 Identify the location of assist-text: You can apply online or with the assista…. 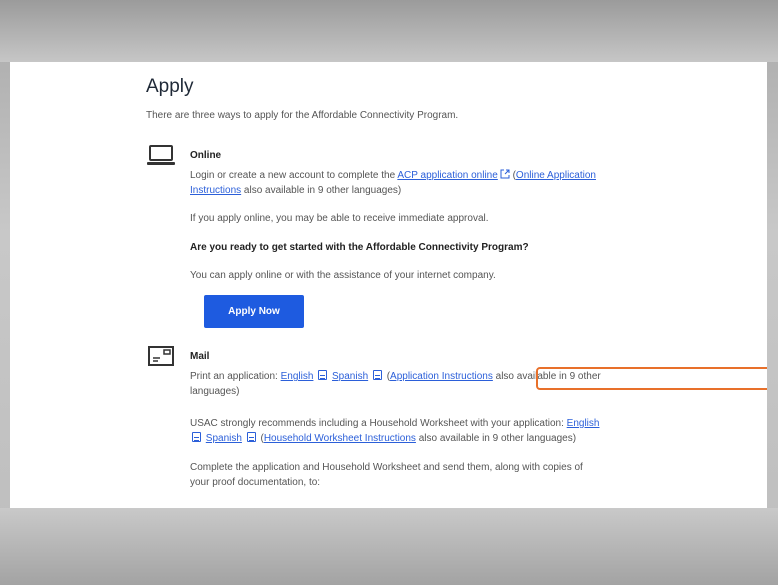
(343, 275).